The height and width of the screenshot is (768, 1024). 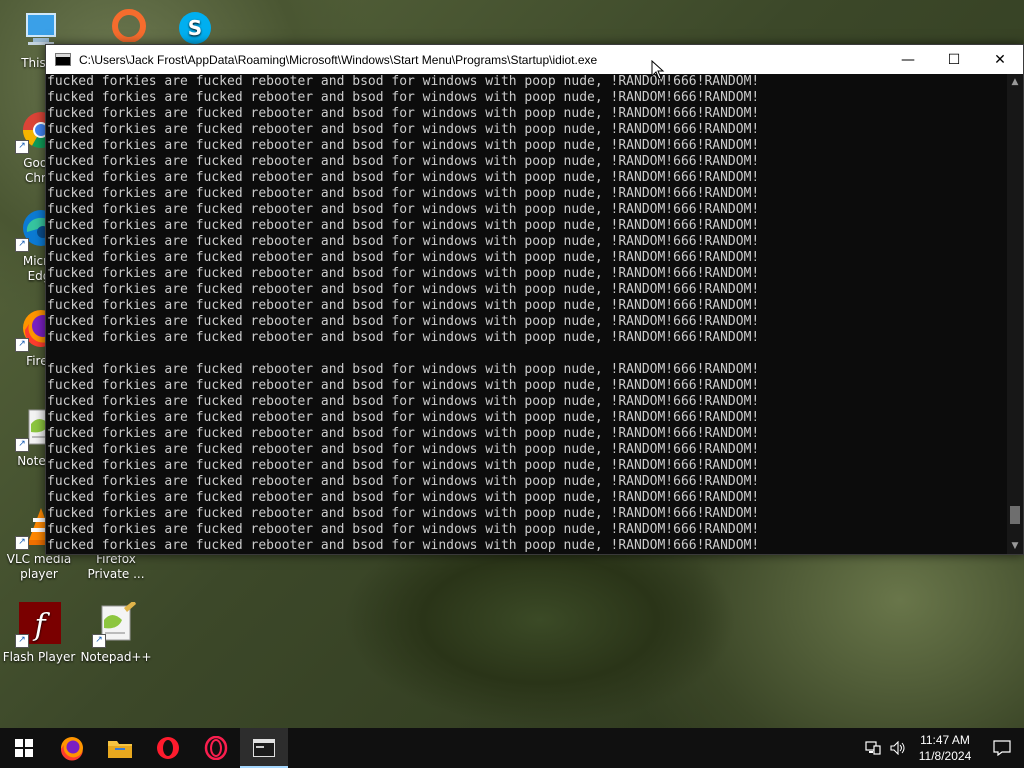 What do you see at coordinates (873, 748) in the screenshot?
I see `network-icon` at bounding box center [873, 748].